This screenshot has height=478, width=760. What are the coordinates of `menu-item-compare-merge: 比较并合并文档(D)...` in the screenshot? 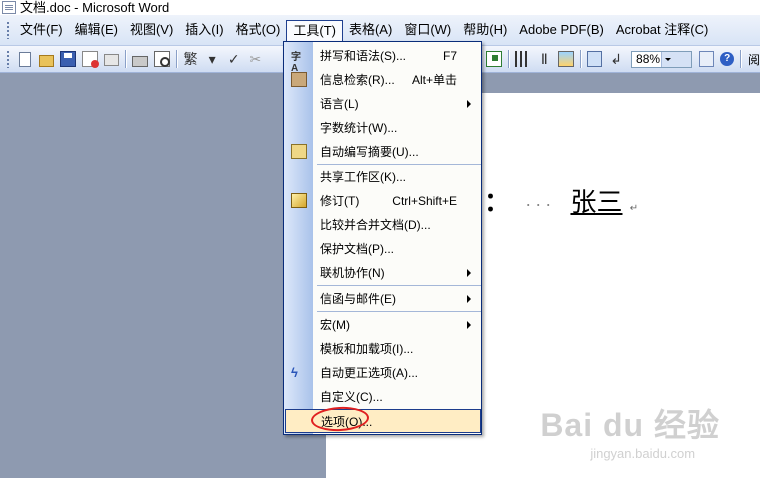 It's located at (383, 224).